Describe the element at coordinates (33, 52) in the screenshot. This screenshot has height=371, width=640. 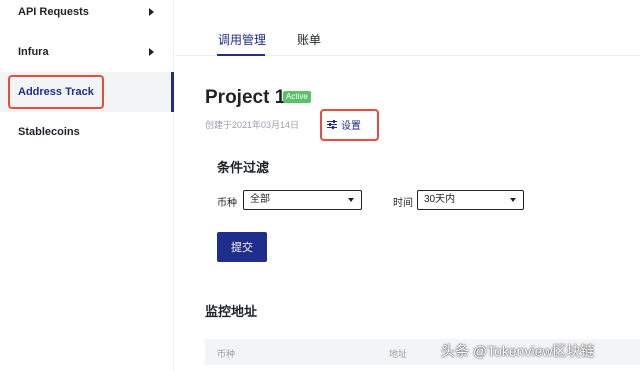
I see `sidebar-item-label: Infura` at that location.